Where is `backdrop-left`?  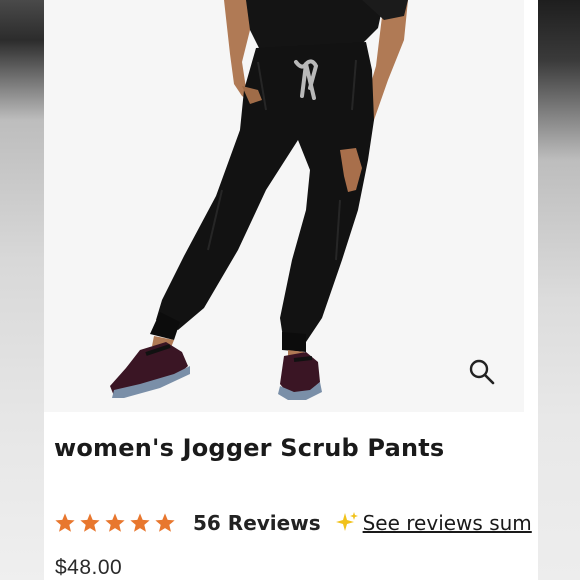 backdrop-left is located at coordinates (22, 290).